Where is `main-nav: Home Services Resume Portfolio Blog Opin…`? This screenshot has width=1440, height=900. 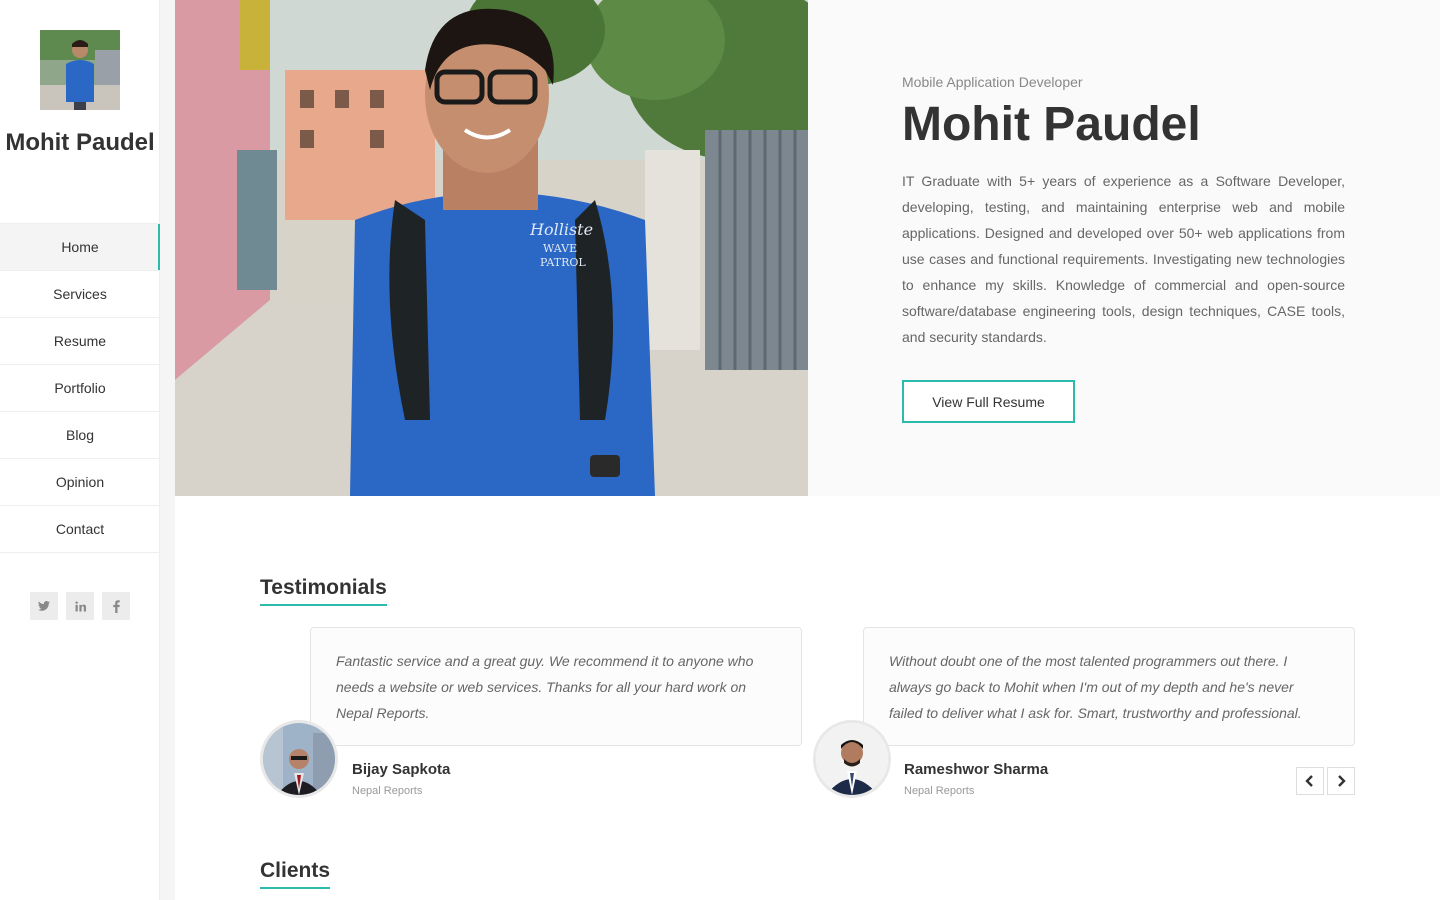 main-nav: Home Services Resume Portfolio Blog Opin… is located at coordinates (80, 388).